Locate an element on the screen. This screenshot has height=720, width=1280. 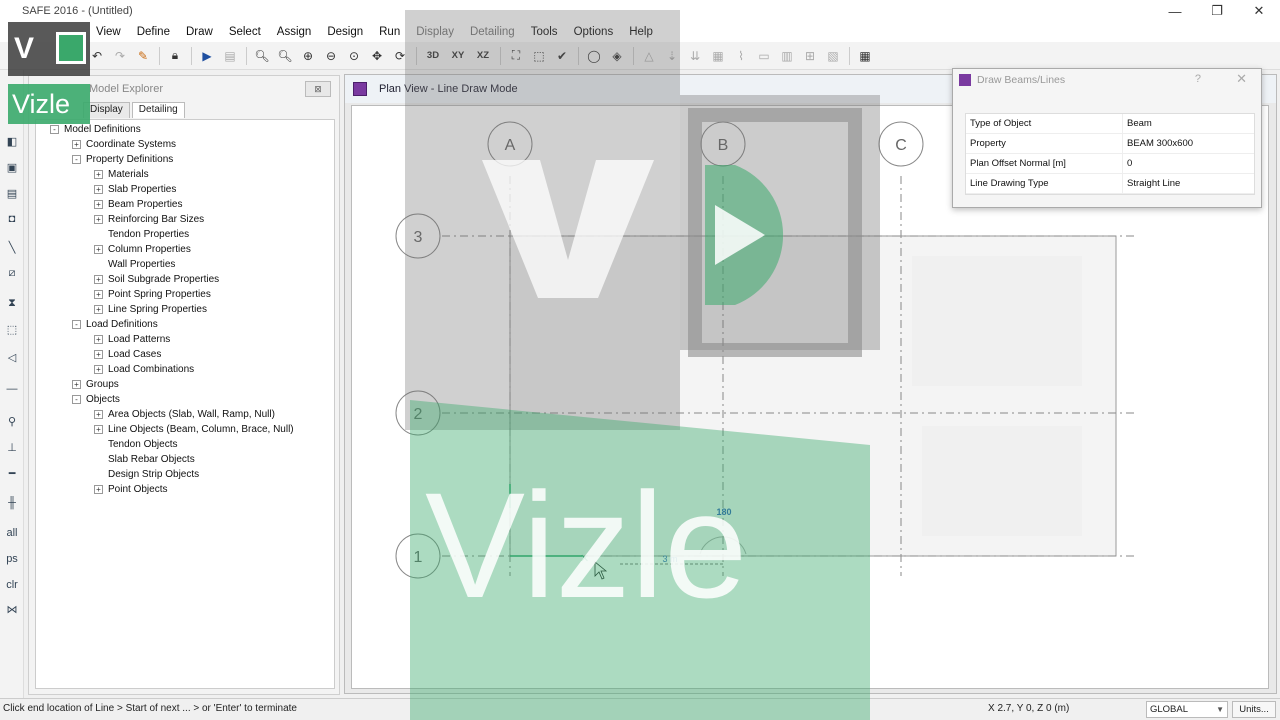
soil-pressure-icon: ▥ is located at coordinates (787, 56).